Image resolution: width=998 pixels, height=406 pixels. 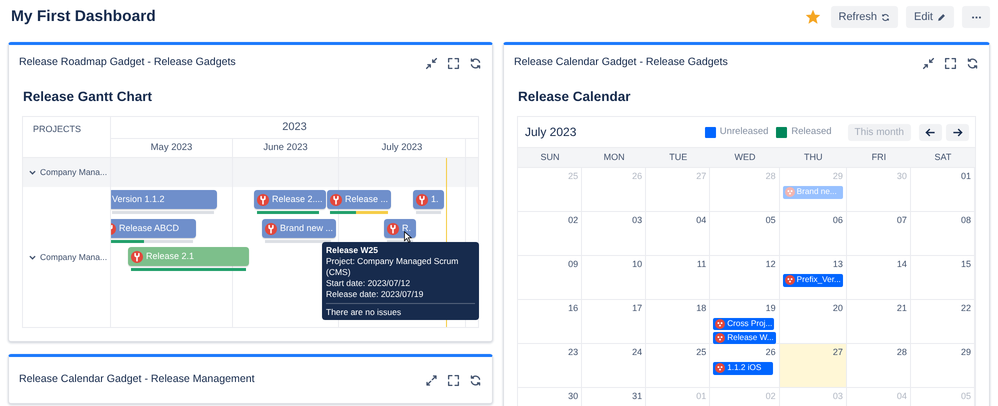 What do you see at coordinates (127, 62) in the screenshot?
I see `gadget-title: Release Roadmap Gadget - Release Gadgets` at bounding box center [127, 62].